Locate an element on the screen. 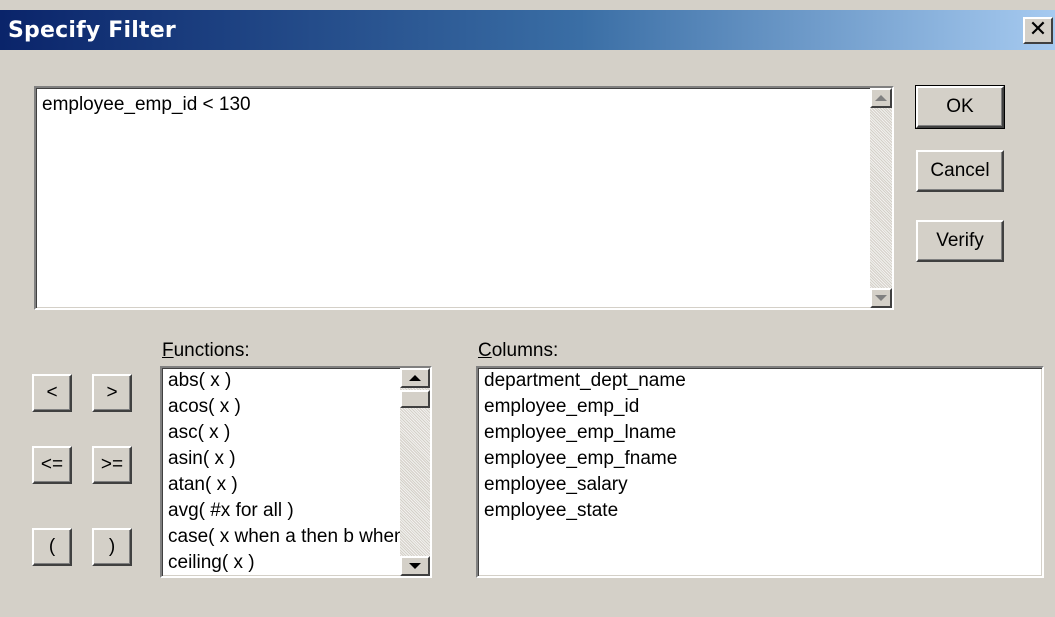 The height and width of the screenshot is (617, 1055). function-item: atan( x ) is located at coordinates (286, 485).